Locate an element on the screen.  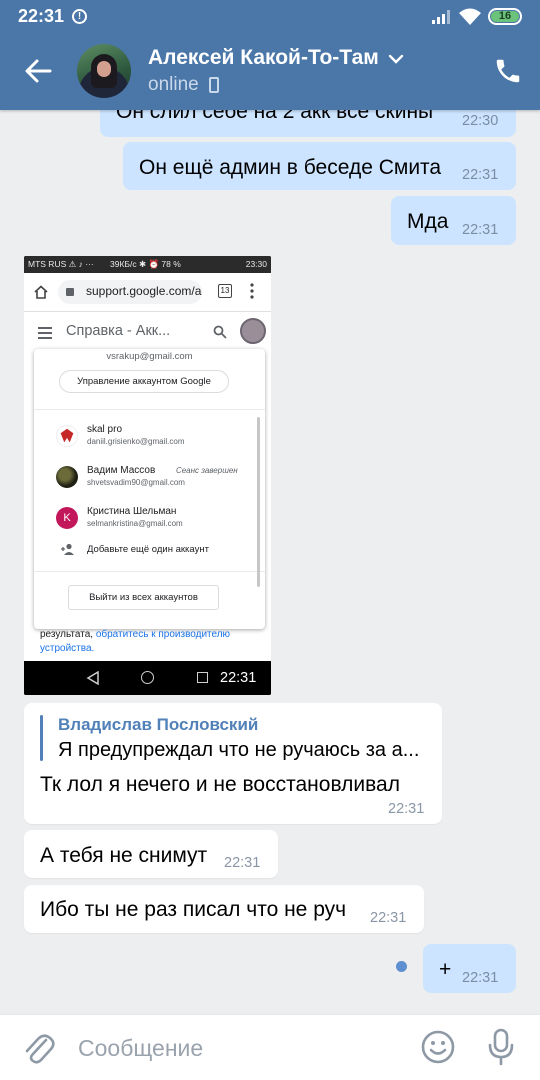
account-item: skal pro daniil.grisienko@gmail.com is located at coordinates (149, 438).